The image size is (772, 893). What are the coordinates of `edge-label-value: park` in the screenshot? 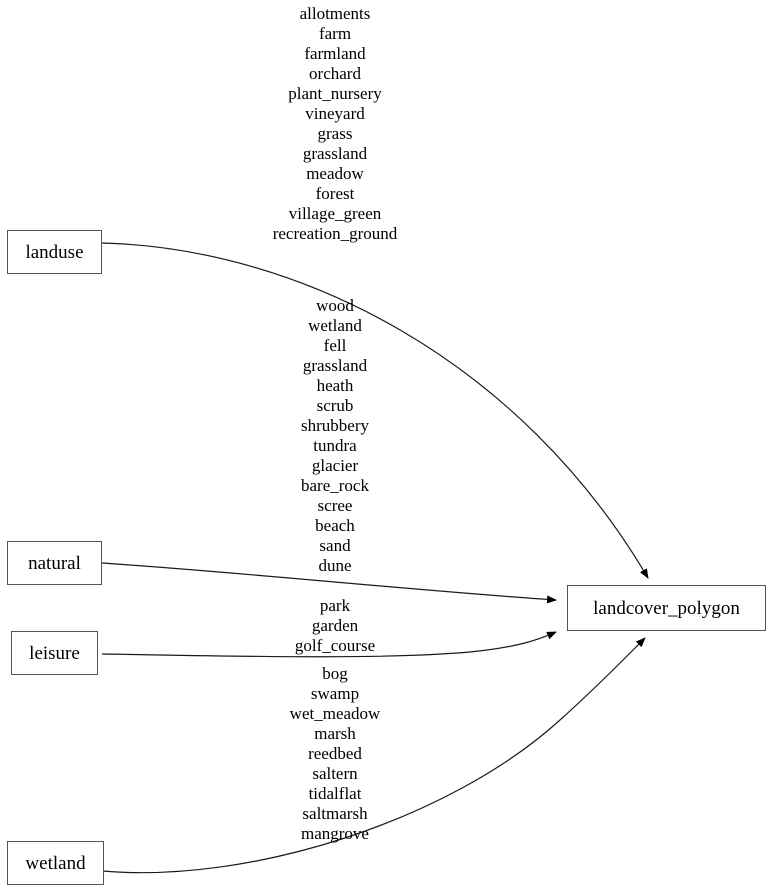 It's located at (335, 605).